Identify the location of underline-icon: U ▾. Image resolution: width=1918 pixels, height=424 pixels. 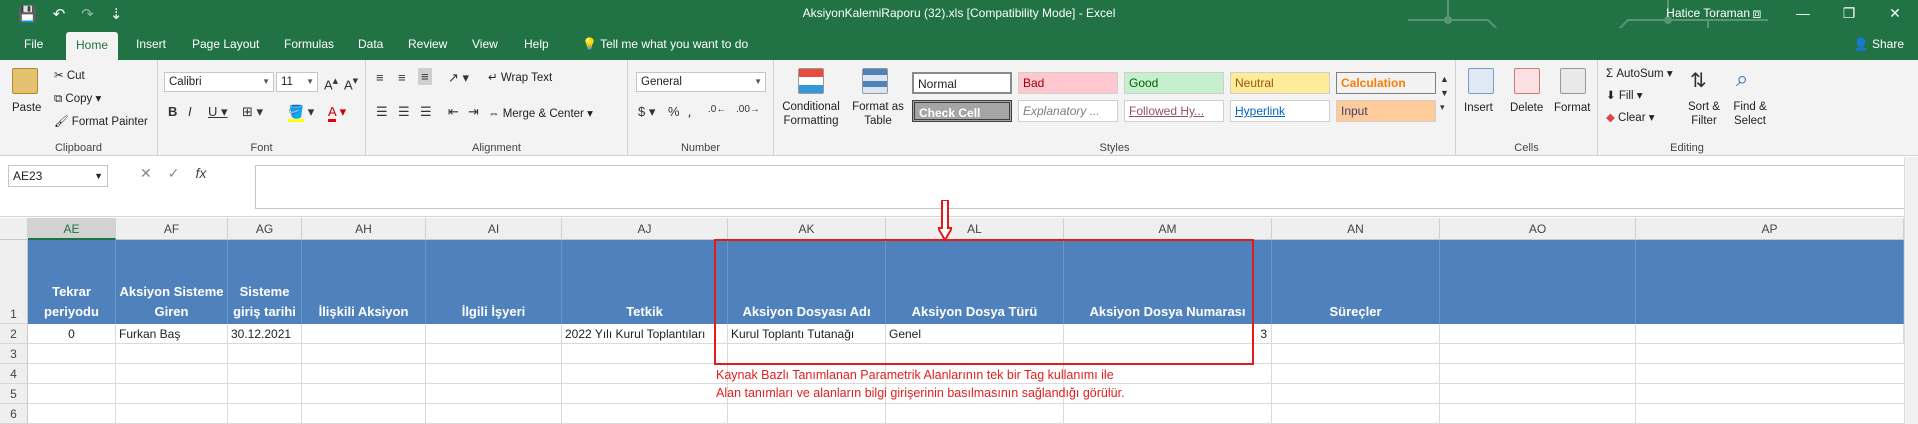
(218, 112).